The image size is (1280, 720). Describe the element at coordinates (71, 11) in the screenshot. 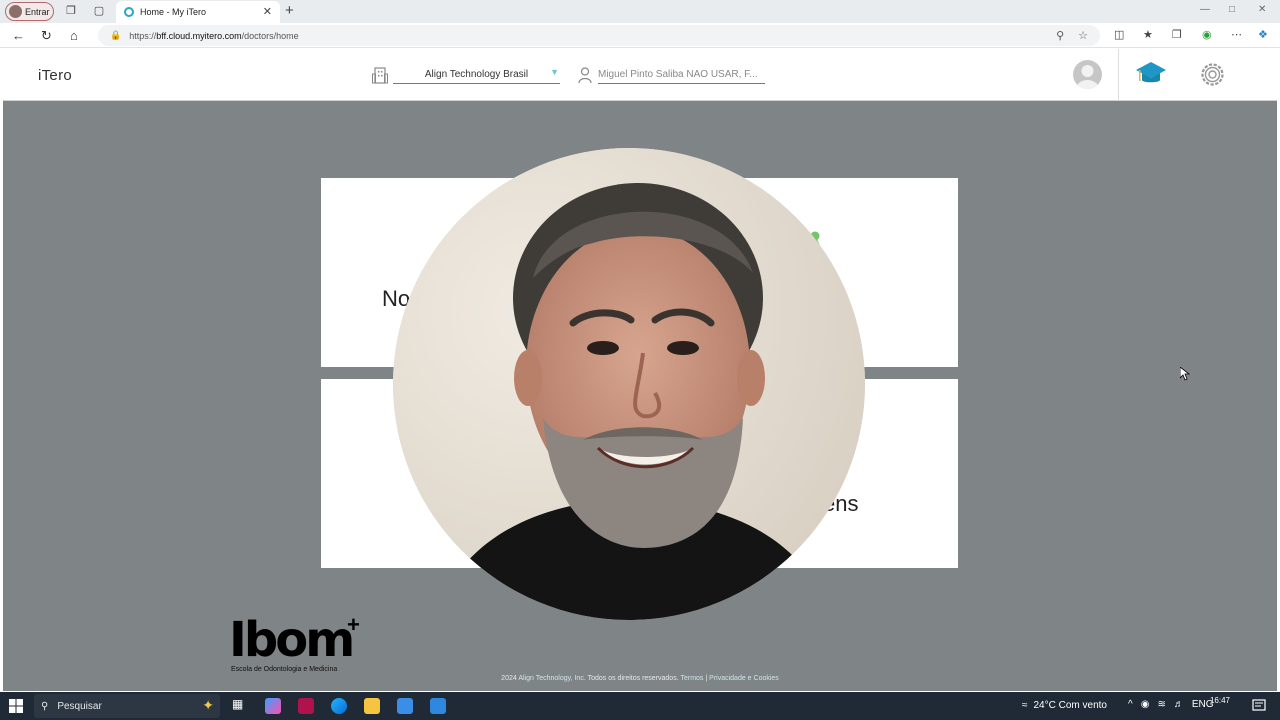

I see `workspaces-icon: ❐` at that location.